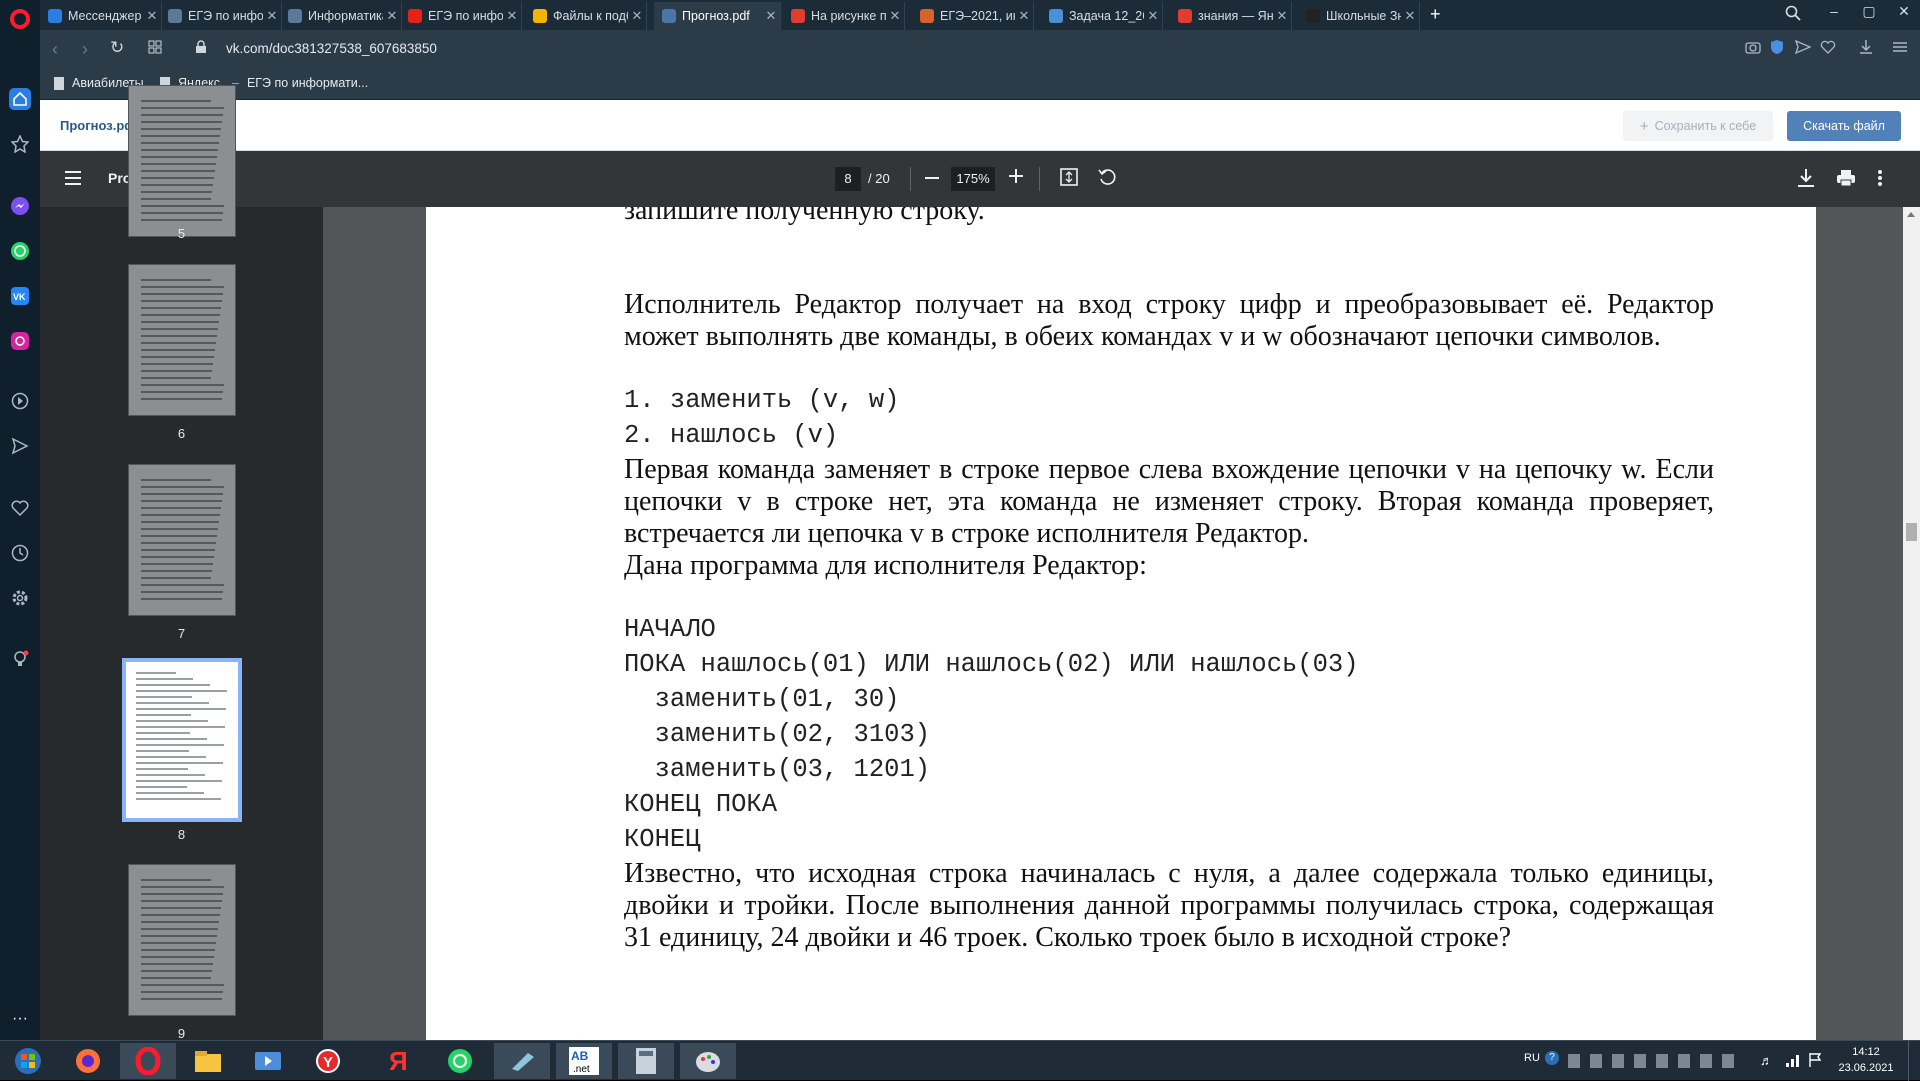  Describe the element at coordinates (1866, 1052) in the screenshot. I see `clock-time: 14:12` at that location.